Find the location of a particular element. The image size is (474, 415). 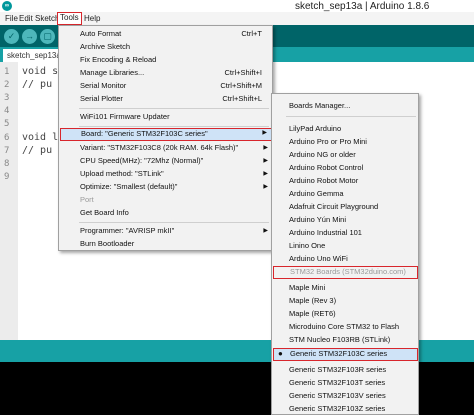

upload-button: → is located at coordinates (29, 36).